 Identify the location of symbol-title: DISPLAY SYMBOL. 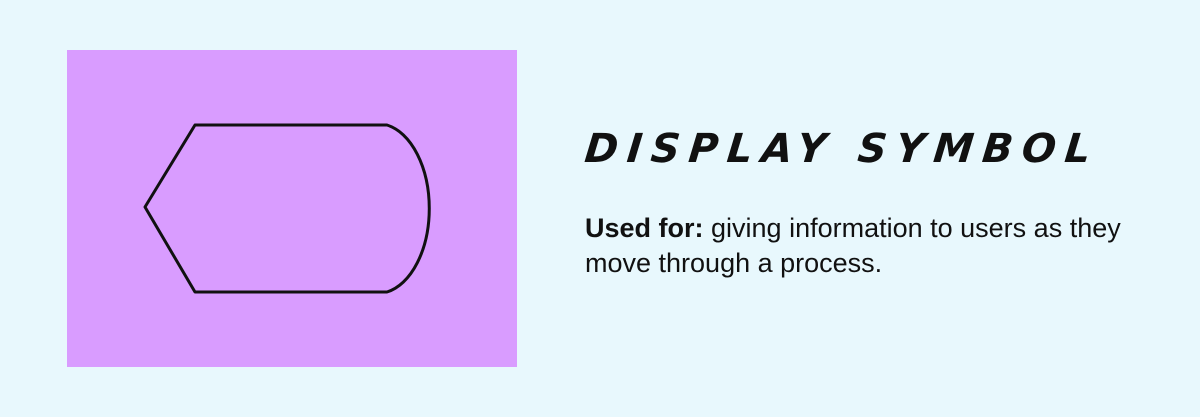
(842, 149).